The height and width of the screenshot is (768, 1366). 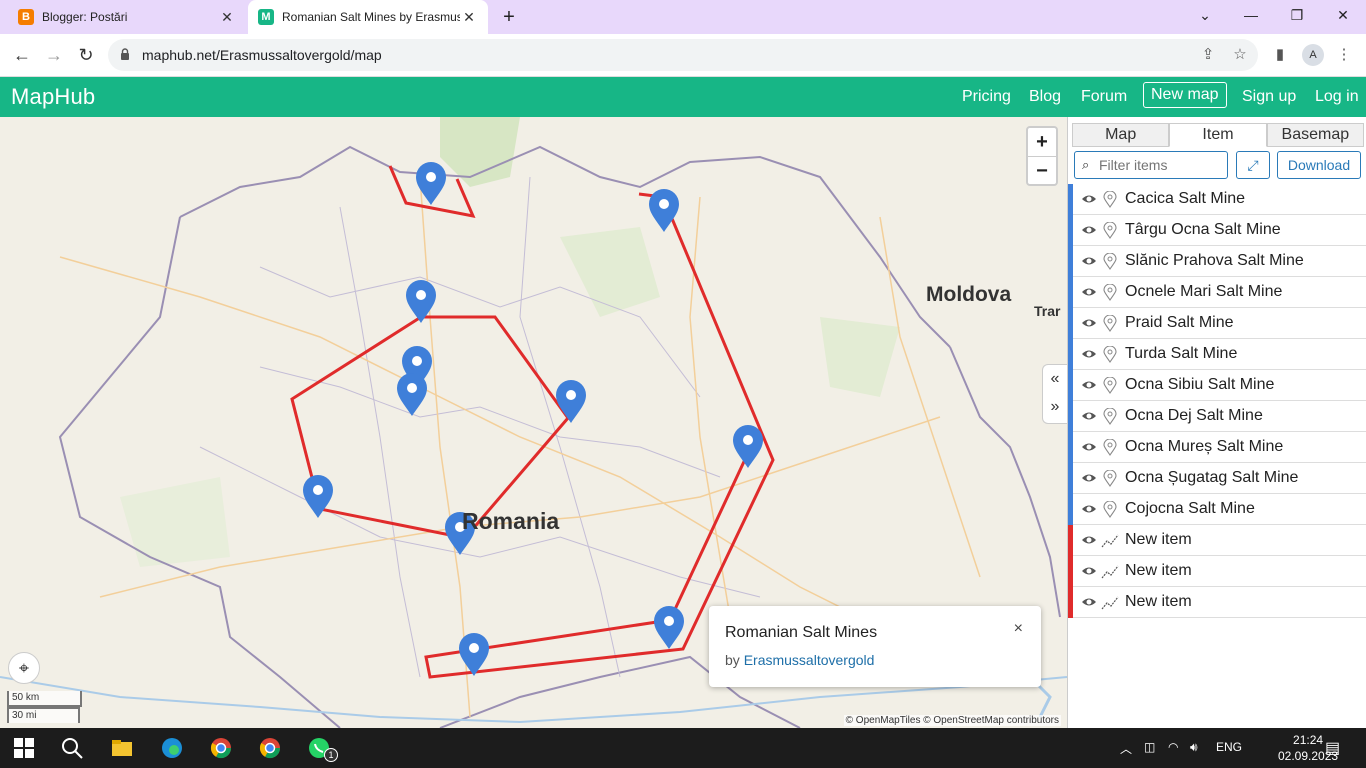 What do you see at coordinates (44, 699) in the screenshot?
I see `scale-km: 50 km` at bounding box center [44, 699].